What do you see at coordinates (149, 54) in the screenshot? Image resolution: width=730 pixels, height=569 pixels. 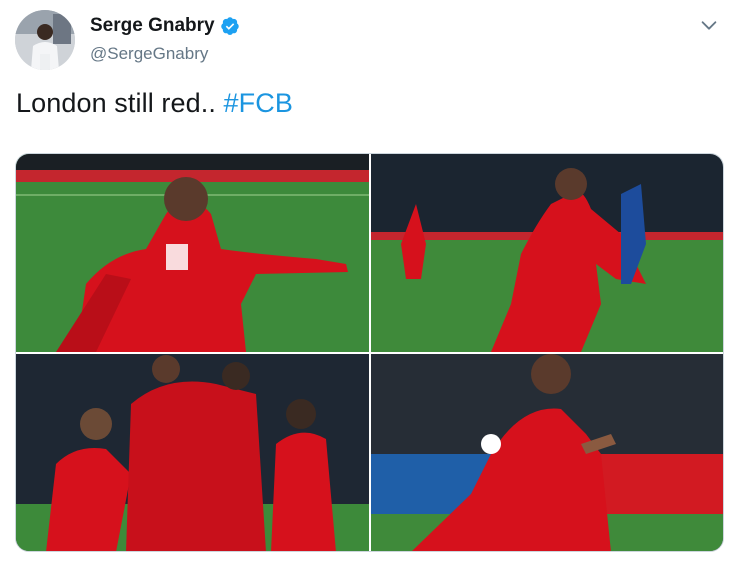 I see `author-handle: @SergeGnabry` at bounding box center [149, 54].